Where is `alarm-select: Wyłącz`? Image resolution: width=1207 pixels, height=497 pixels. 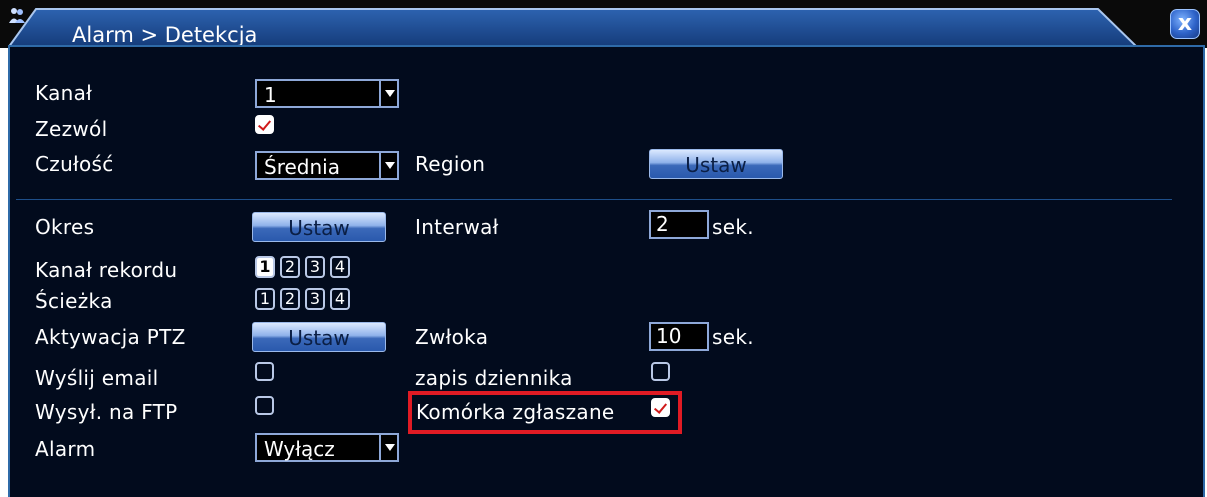
alarm-select: Wyłącz is located at coordinates (327, 447).